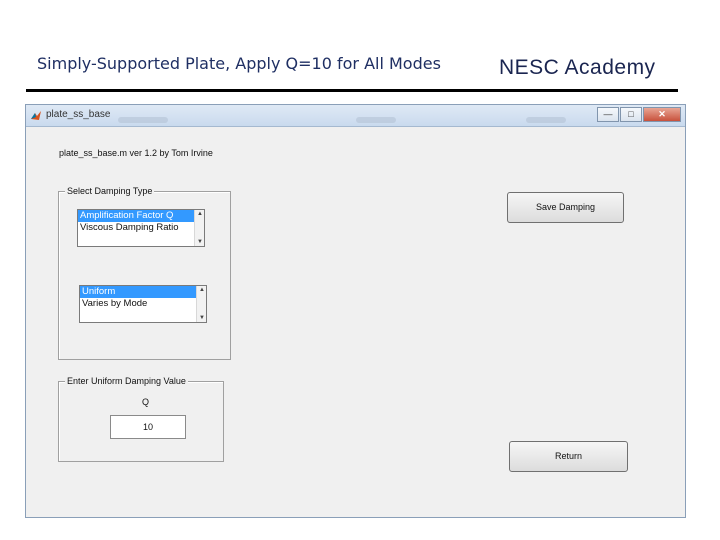  I want to click on list-item: Amplification Factor Q, so click(141, 216).